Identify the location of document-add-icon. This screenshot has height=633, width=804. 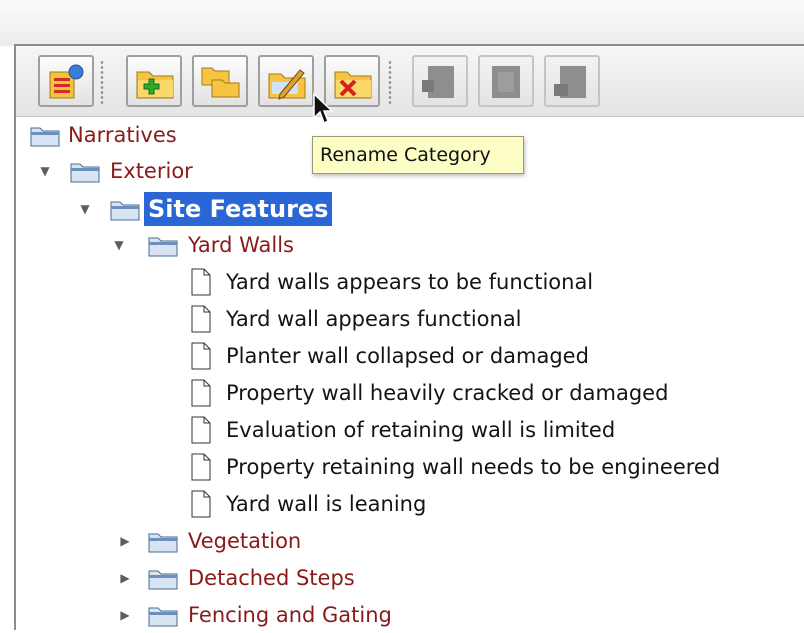
(438, 82).